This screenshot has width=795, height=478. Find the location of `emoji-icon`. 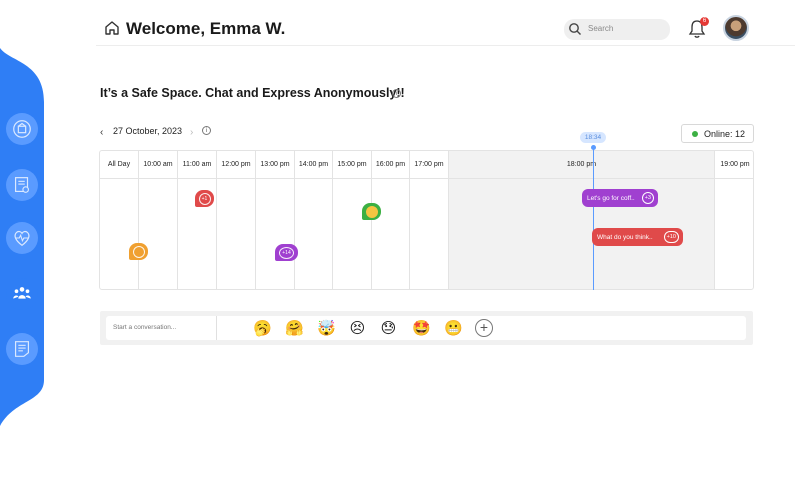

emoji-icon is located at coordinates (371, 211).